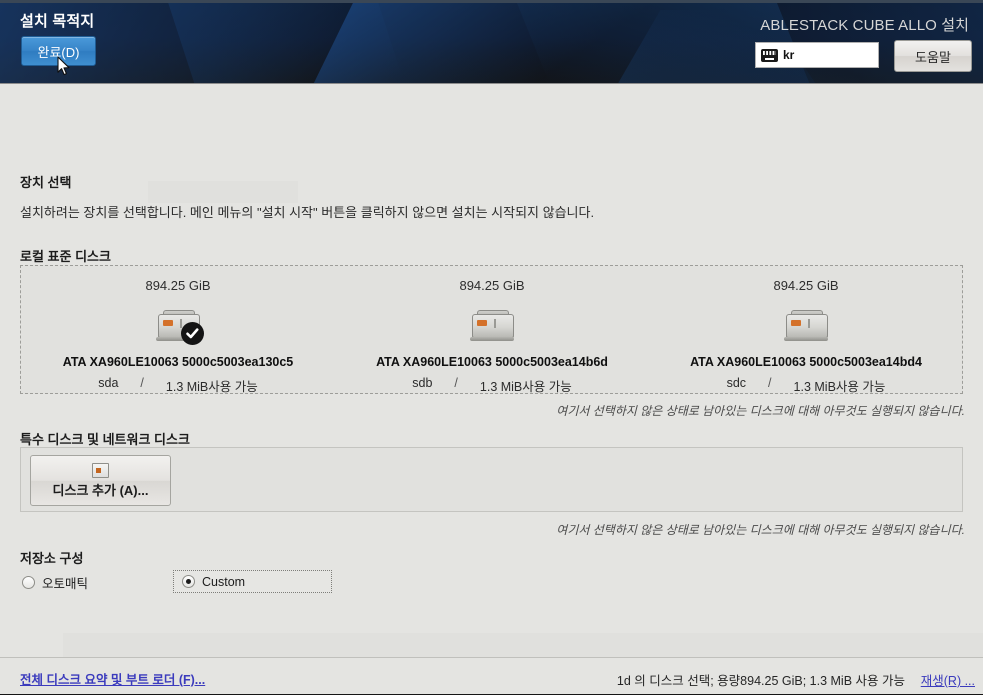 This screenshot has height=695, width=983. Describe the element at coordinates (789, 55) in the screenshot. I see `keyboard-layout-label: kr` at that location.